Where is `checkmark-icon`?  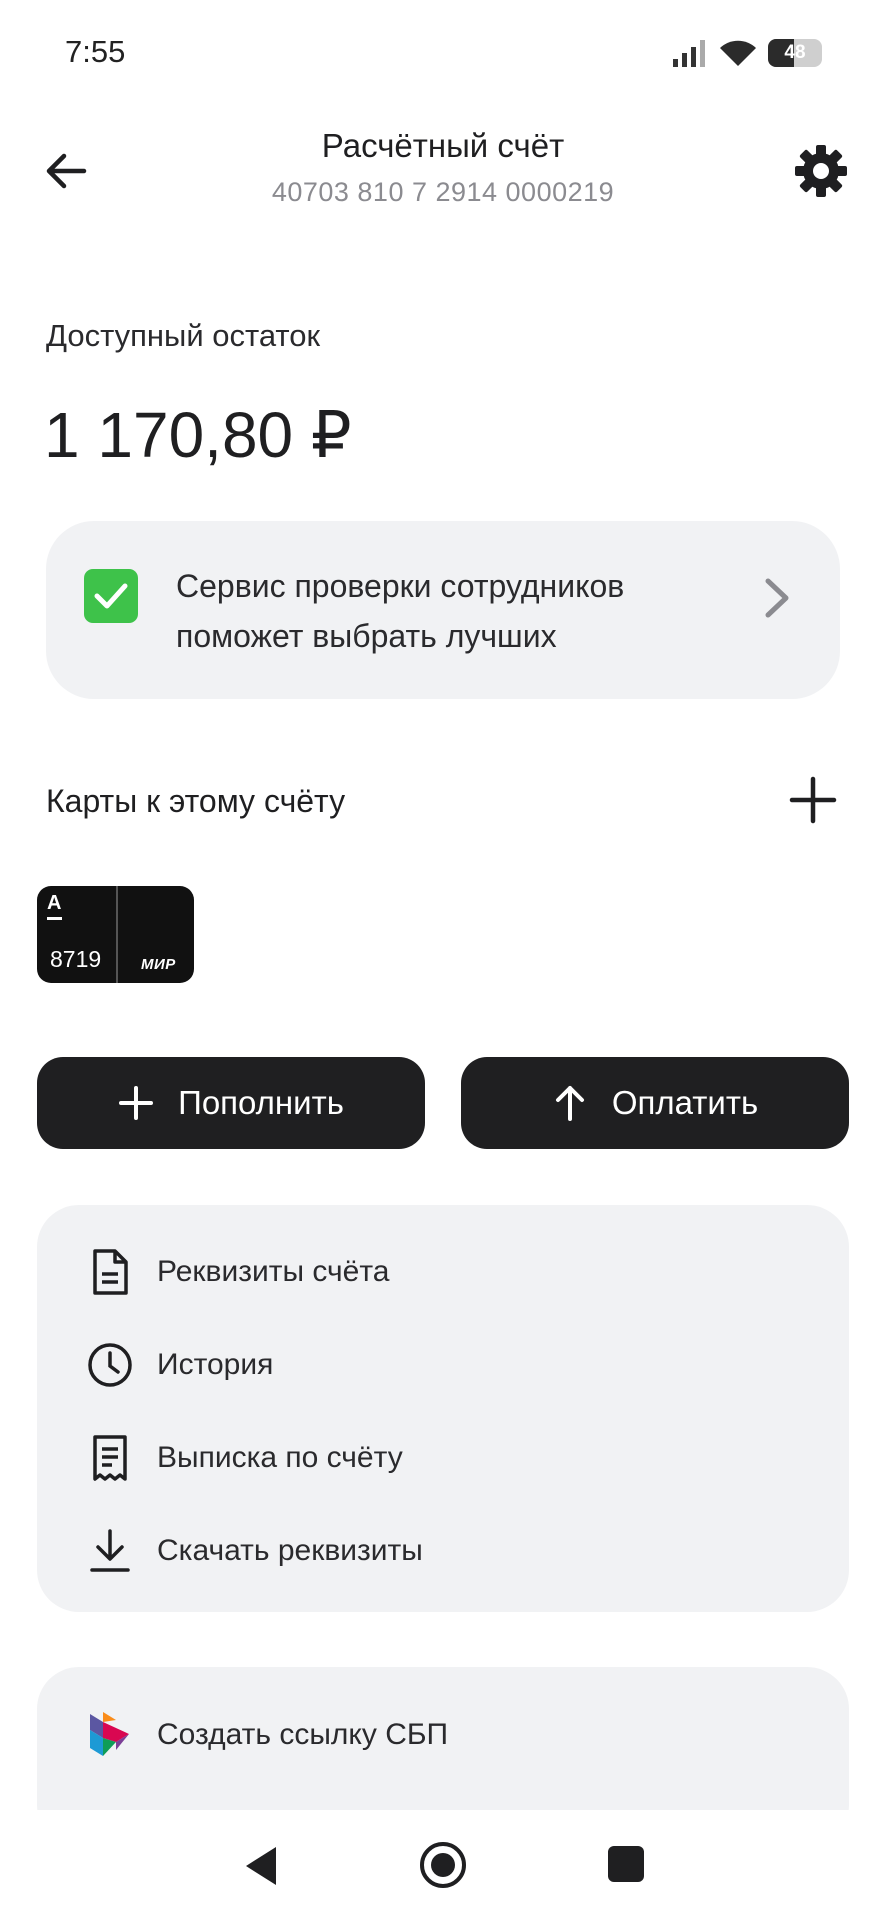 checkmark-icon is located at coordinates (111, 596).